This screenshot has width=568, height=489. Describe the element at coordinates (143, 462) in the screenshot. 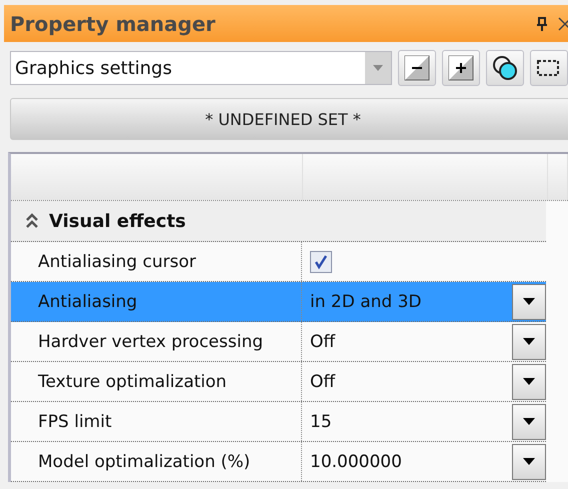

I see `property-name: Model optimalization (%)` at that location.